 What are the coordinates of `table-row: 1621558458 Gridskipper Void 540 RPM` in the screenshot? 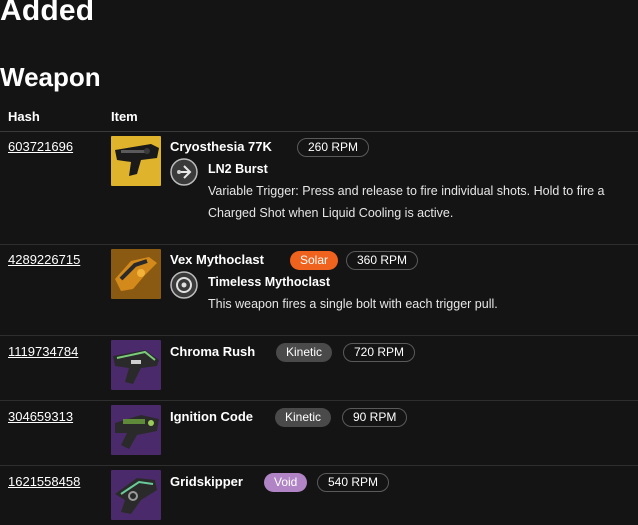 It's located at (319, 495).